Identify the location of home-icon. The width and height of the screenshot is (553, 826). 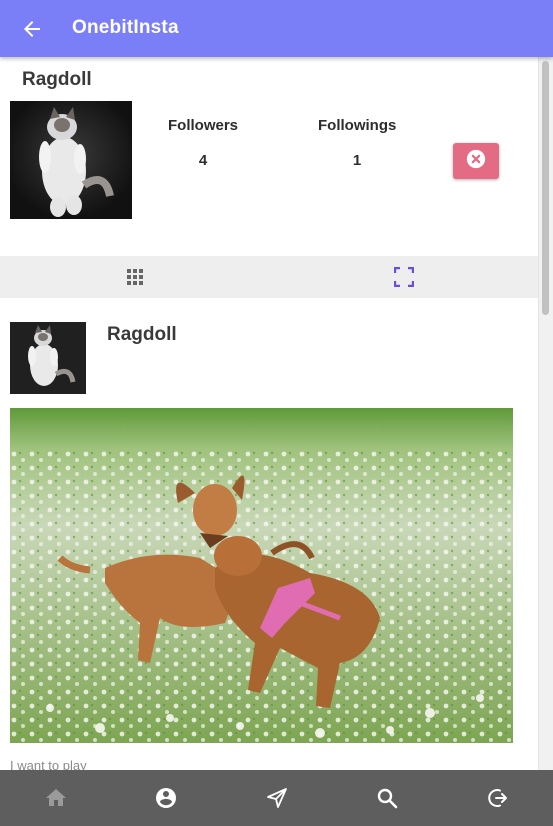
(56, 798).